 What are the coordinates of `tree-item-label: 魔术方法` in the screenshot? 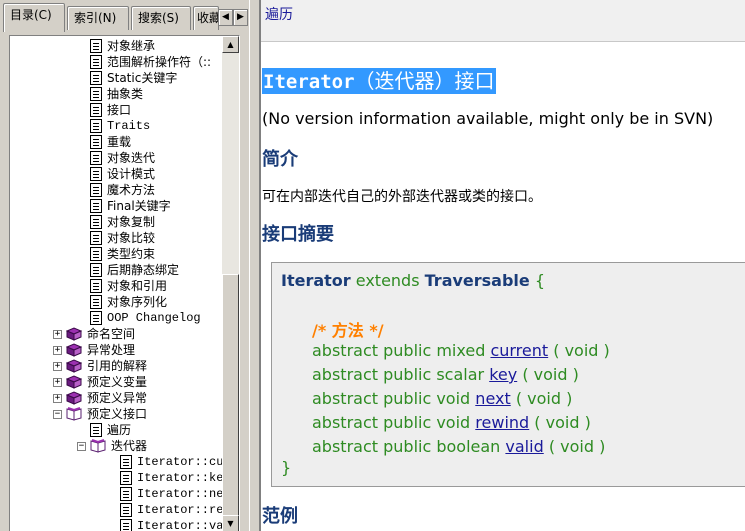 It's located at (131, 190).